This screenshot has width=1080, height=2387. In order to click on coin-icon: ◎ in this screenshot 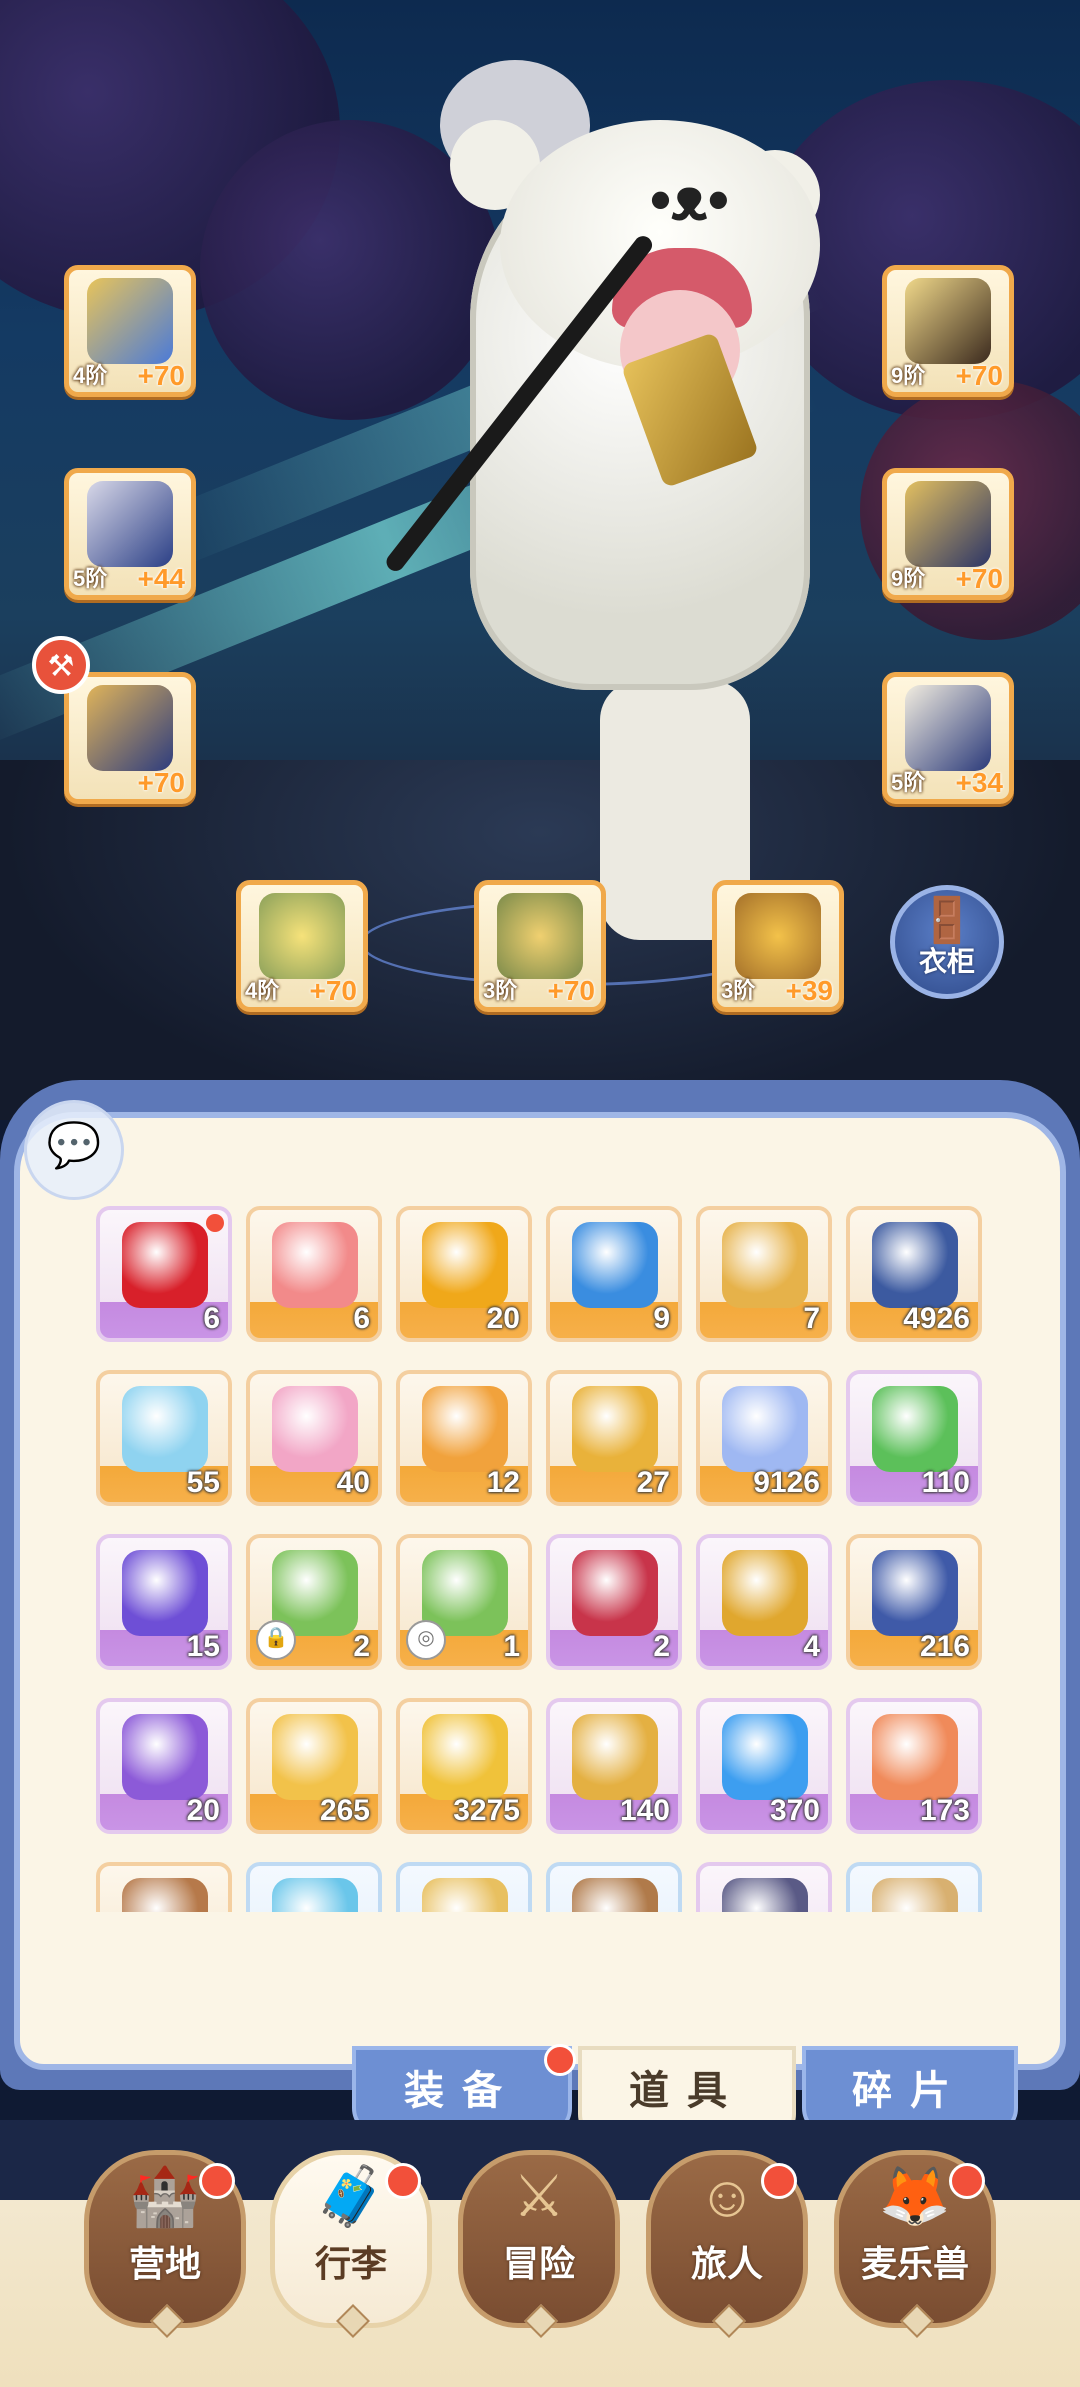, I will do `click(426, 1640)`.